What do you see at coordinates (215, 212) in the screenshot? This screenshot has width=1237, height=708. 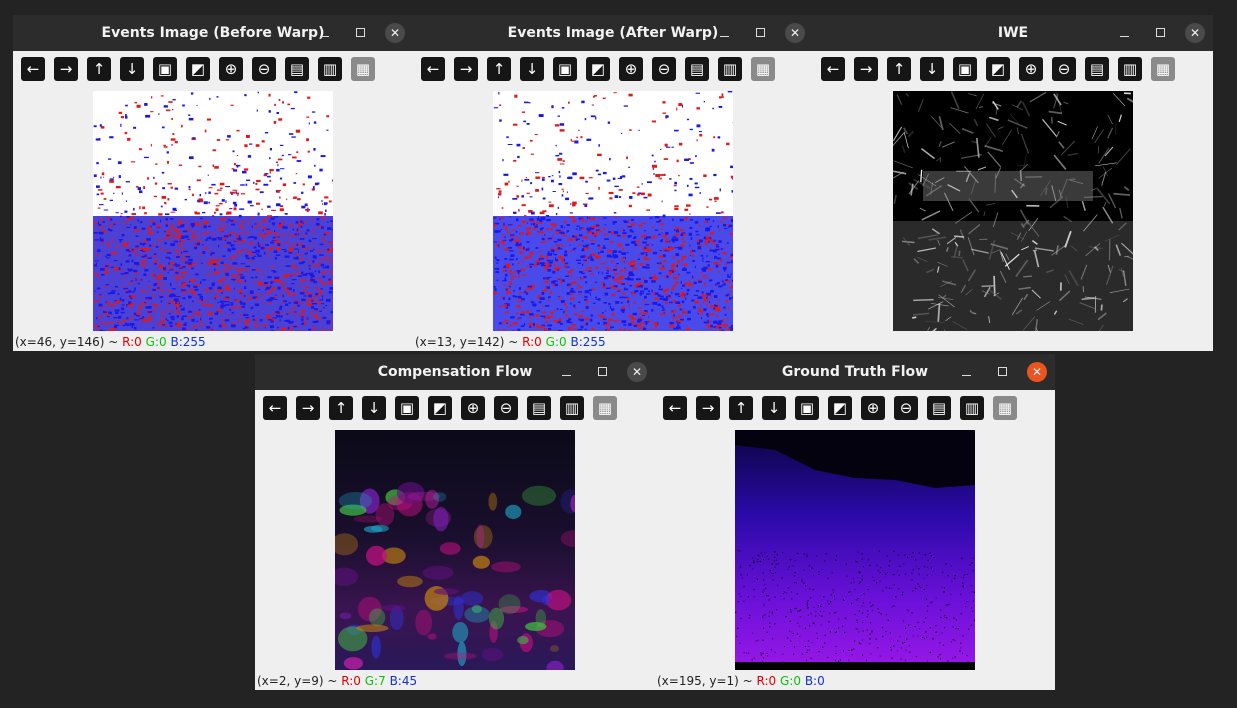 I see `events-image-before` at bounding box center [215, 212].